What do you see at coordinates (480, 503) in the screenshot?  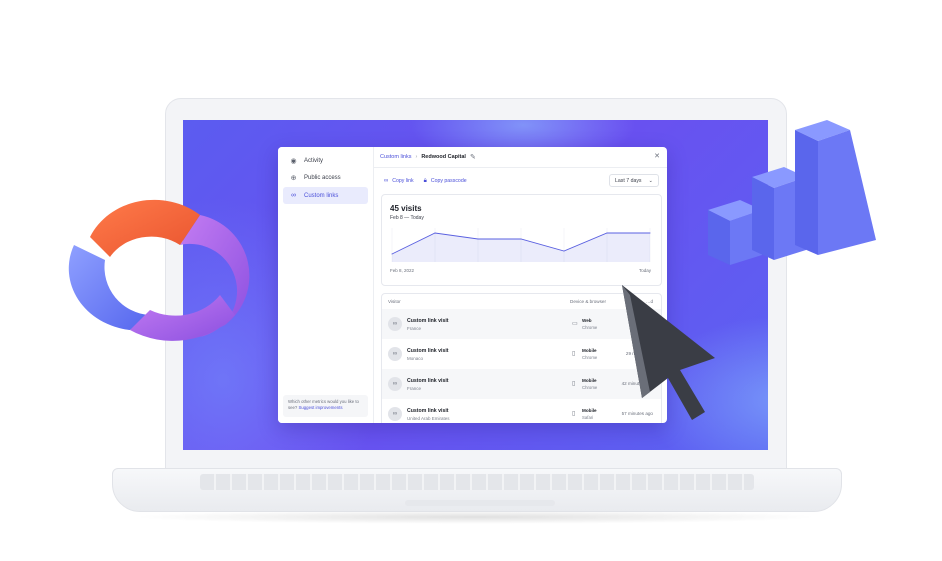 I see `trackpad` at bounding box center [480, 503].